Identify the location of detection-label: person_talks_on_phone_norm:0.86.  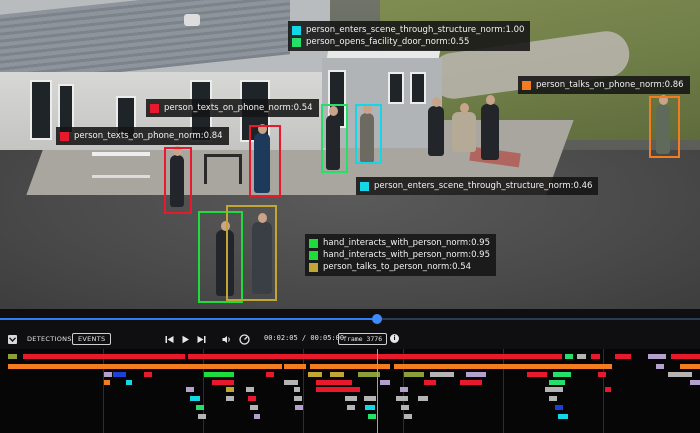
(604, 85).